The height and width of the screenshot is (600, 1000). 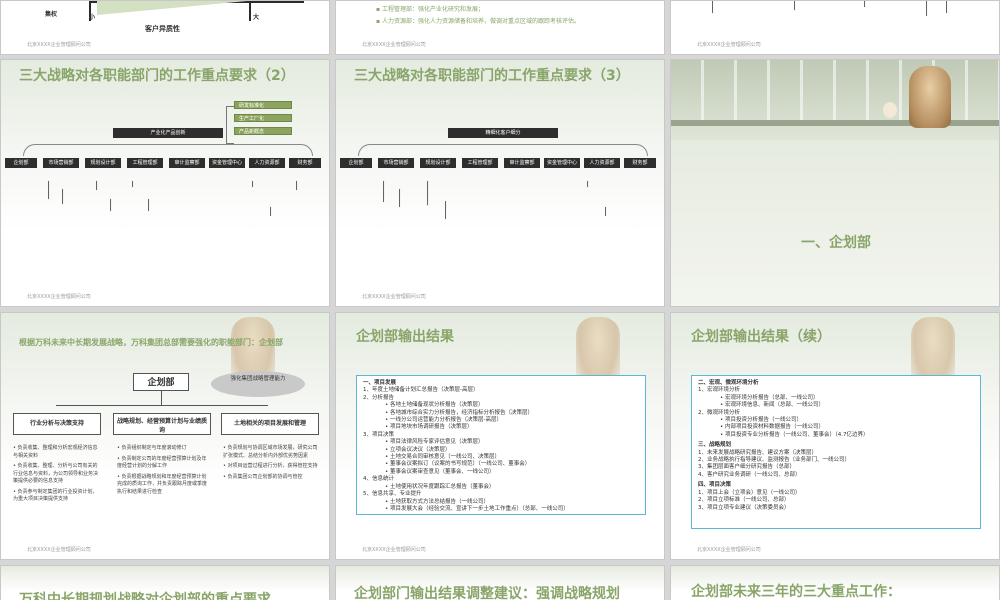 I want to click on list-line: 1、未来发展战略研究报告、建议方案（决策层）, so click(x=758, y=452).